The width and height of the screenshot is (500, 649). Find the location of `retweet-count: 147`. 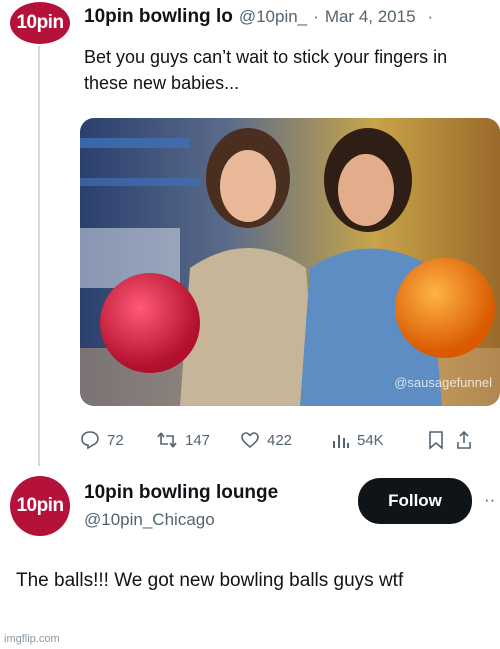

retweet-count: 147 is located at coordinates (198, 440).